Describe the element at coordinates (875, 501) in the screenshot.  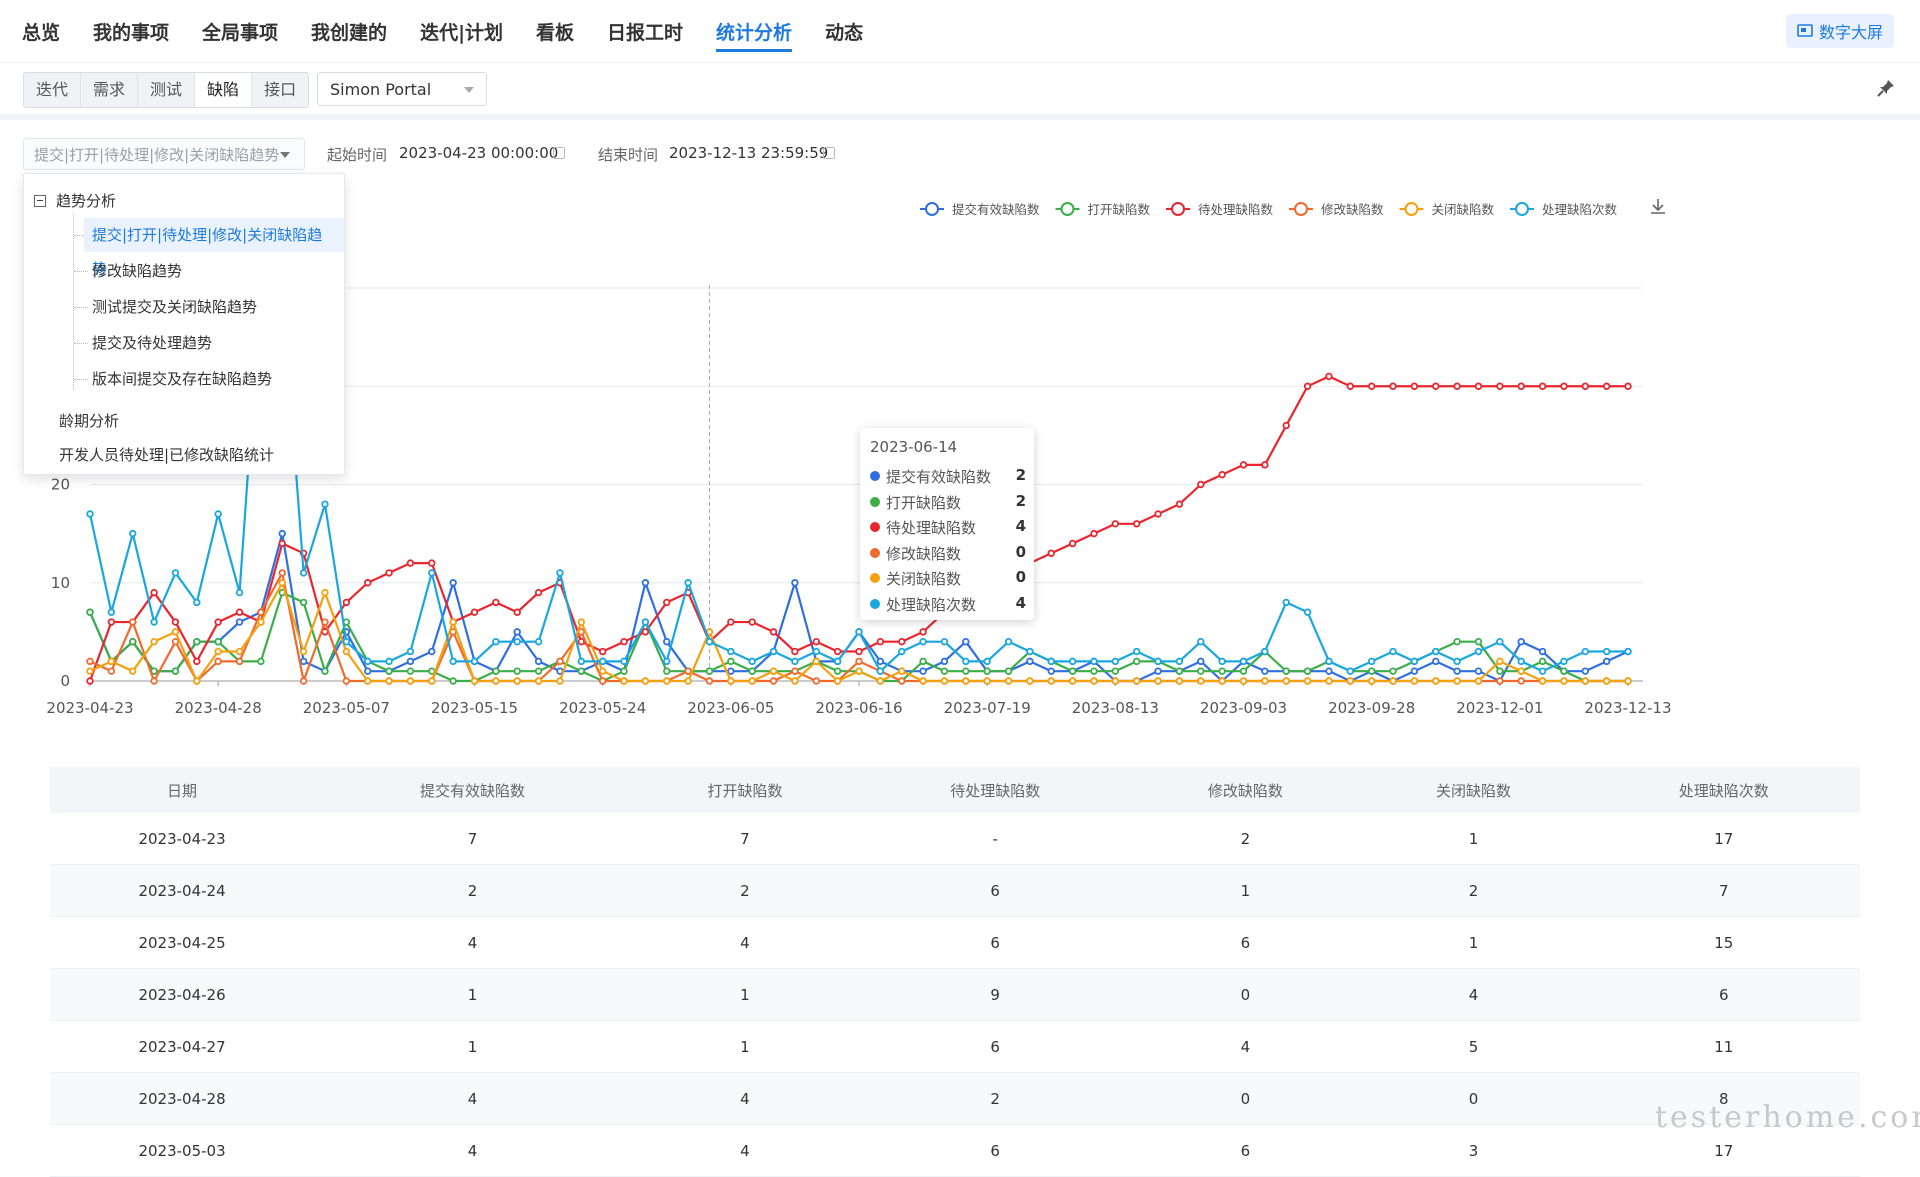
I see `series-dot-icon` at that location.